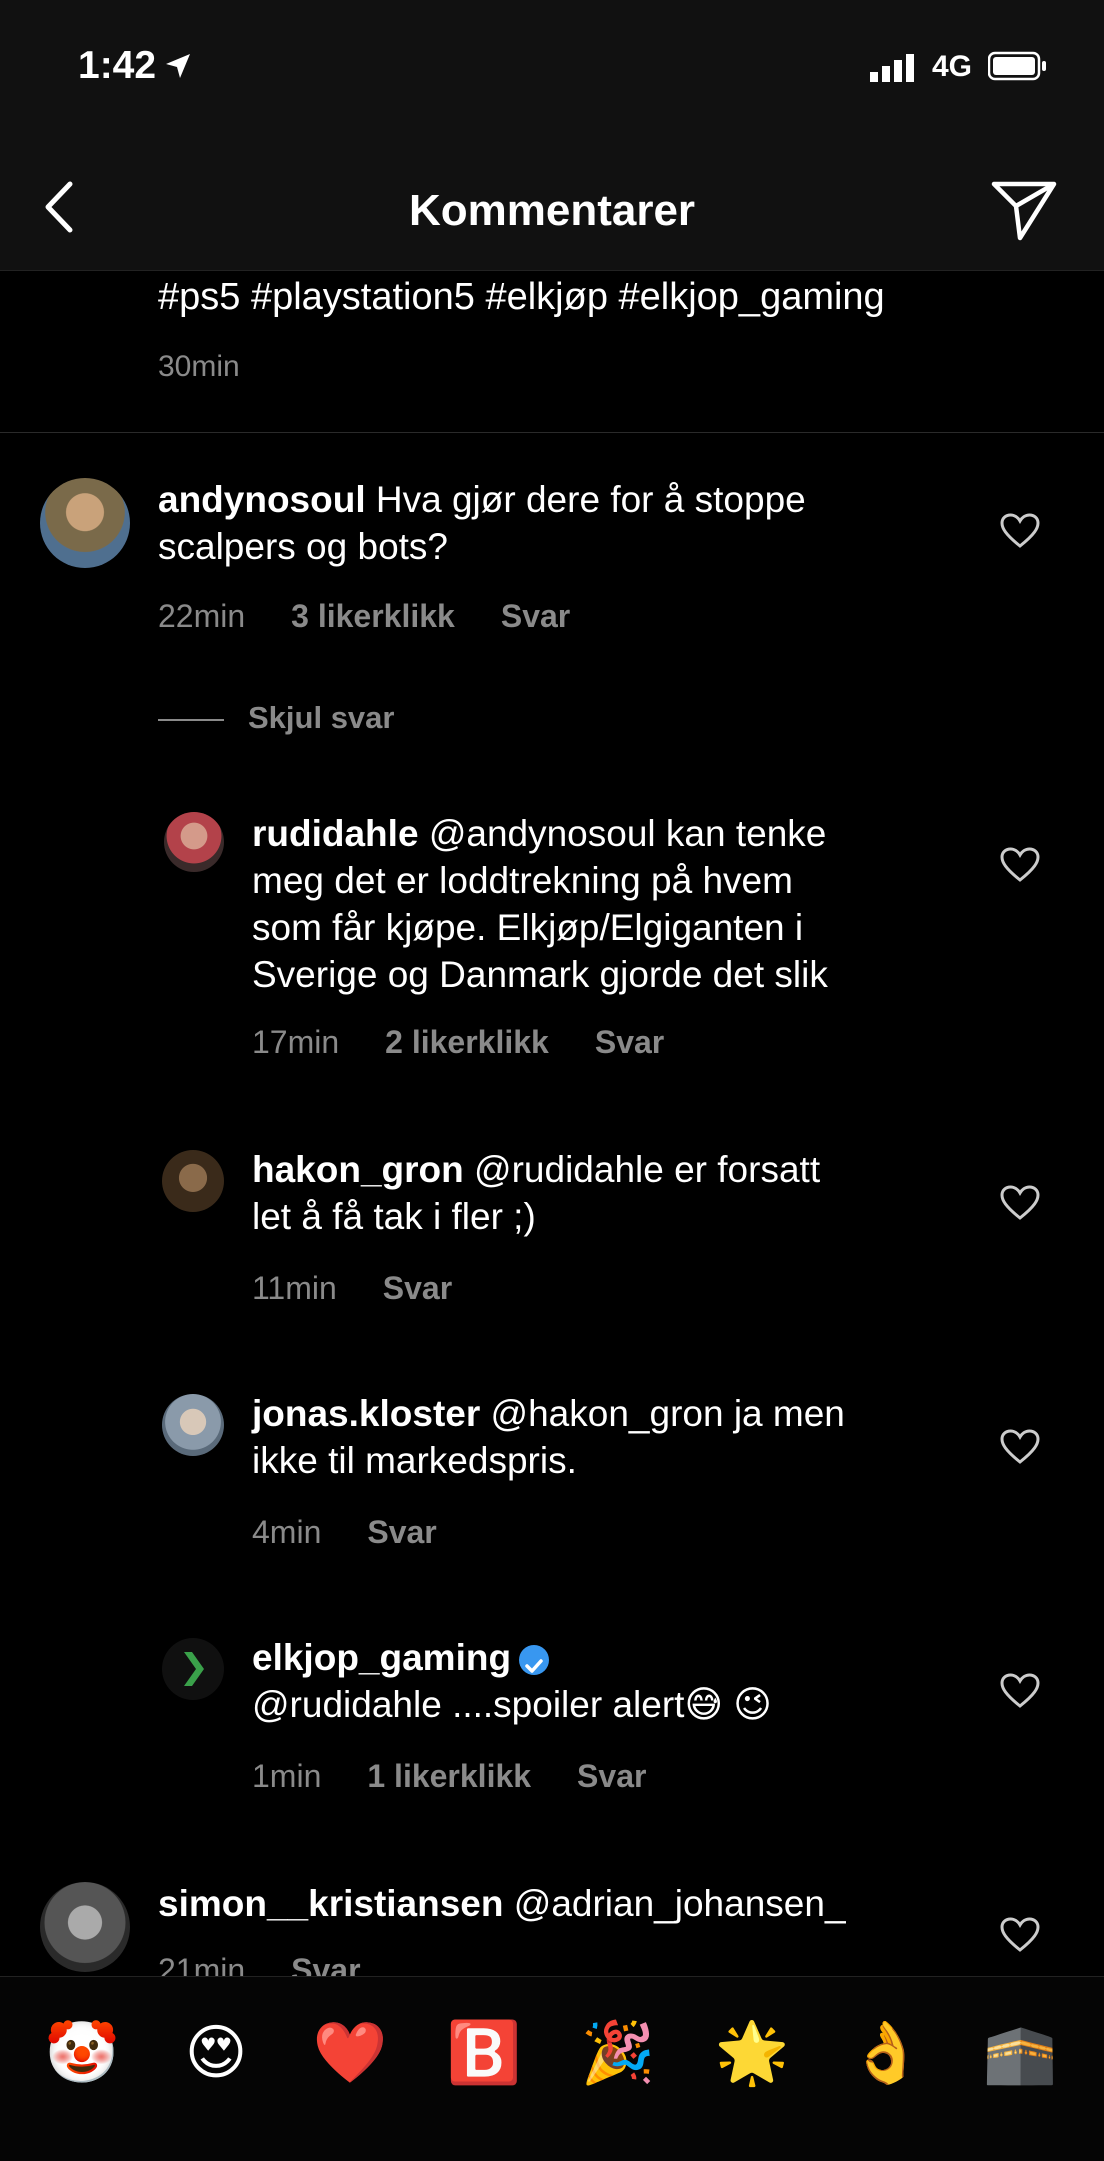  Describe the element at coordinates (381, 1657) in the screenshot. I see `comment-username: elkjop_gaming` at that location.